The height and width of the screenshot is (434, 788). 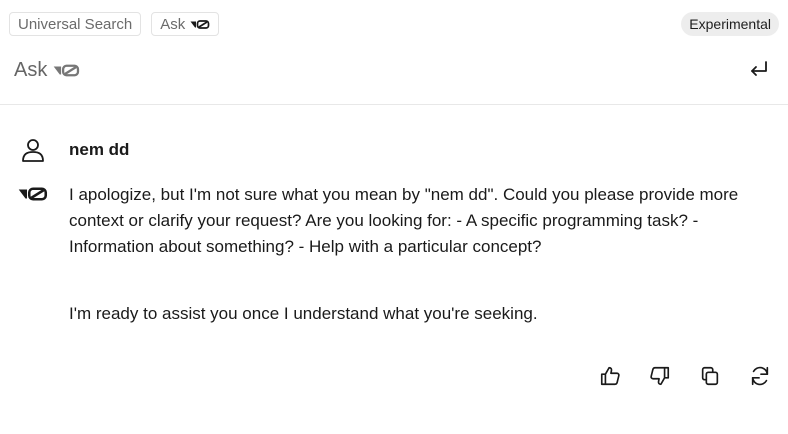 What do you see at coordinates (173, 24) in the screenshot?
I see `tab-ask-label: Ask` at bounding box center [173, 24].